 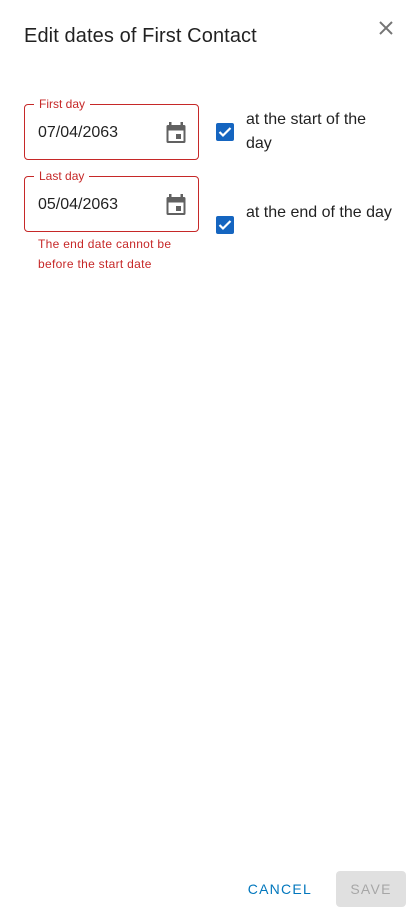 I want to click on first-day-label: First day, so click(x=62, y=104).